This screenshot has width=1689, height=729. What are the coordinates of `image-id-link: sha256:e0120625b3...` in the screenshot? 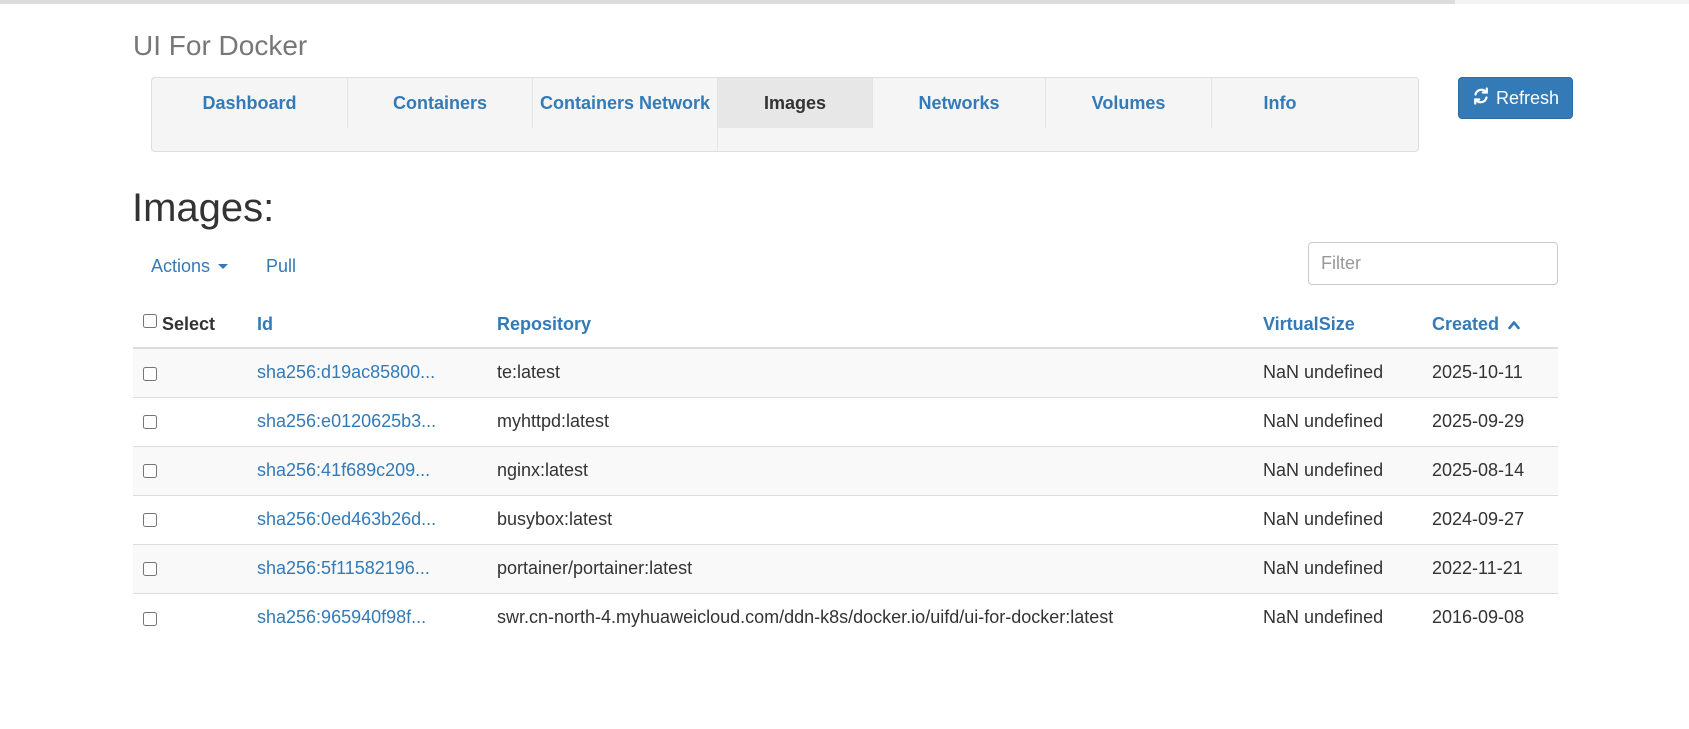 It's located at (346, 421).